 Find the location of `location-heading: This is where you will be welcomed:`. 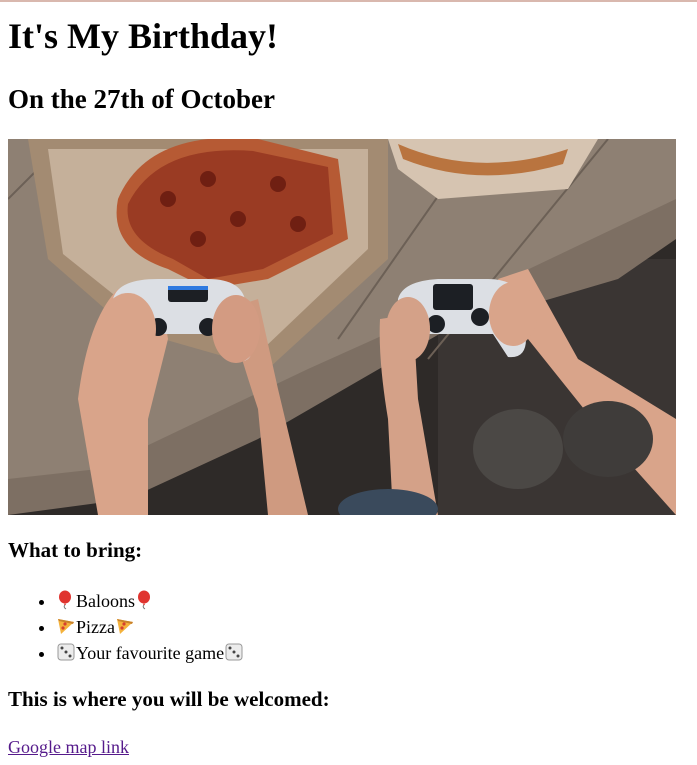

location-heading: This is where you will be welcomed: is located at coordinates (169, 699).